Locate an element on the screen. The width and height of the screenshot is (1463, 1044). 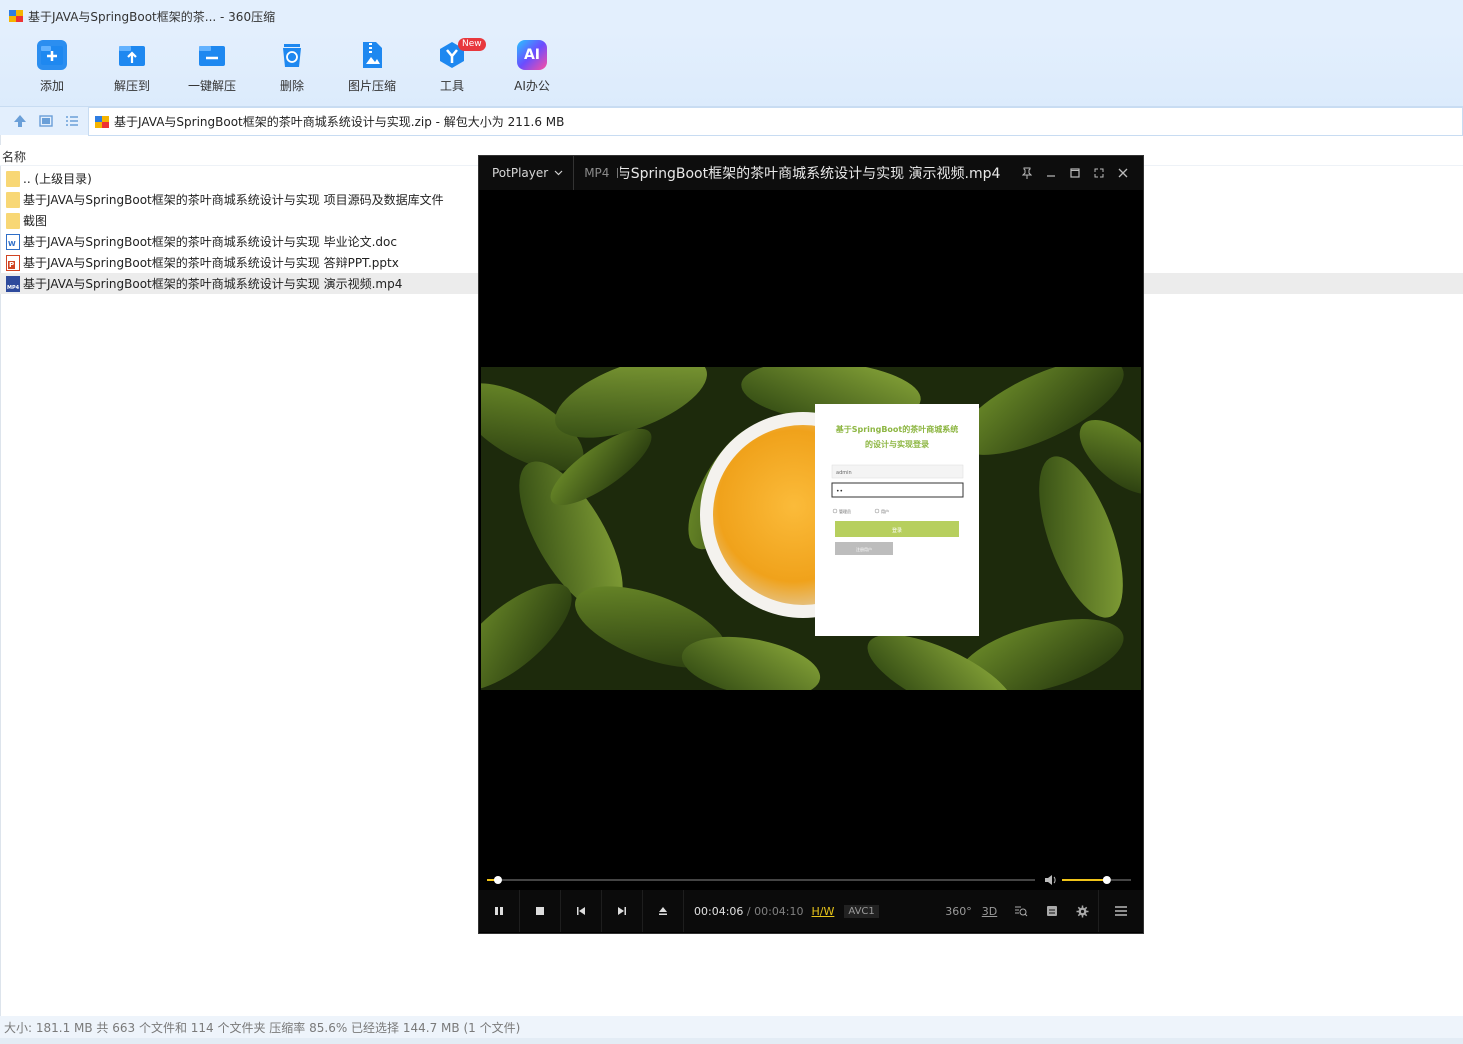
subtitle-icon is located at coordinates (1051, 911).